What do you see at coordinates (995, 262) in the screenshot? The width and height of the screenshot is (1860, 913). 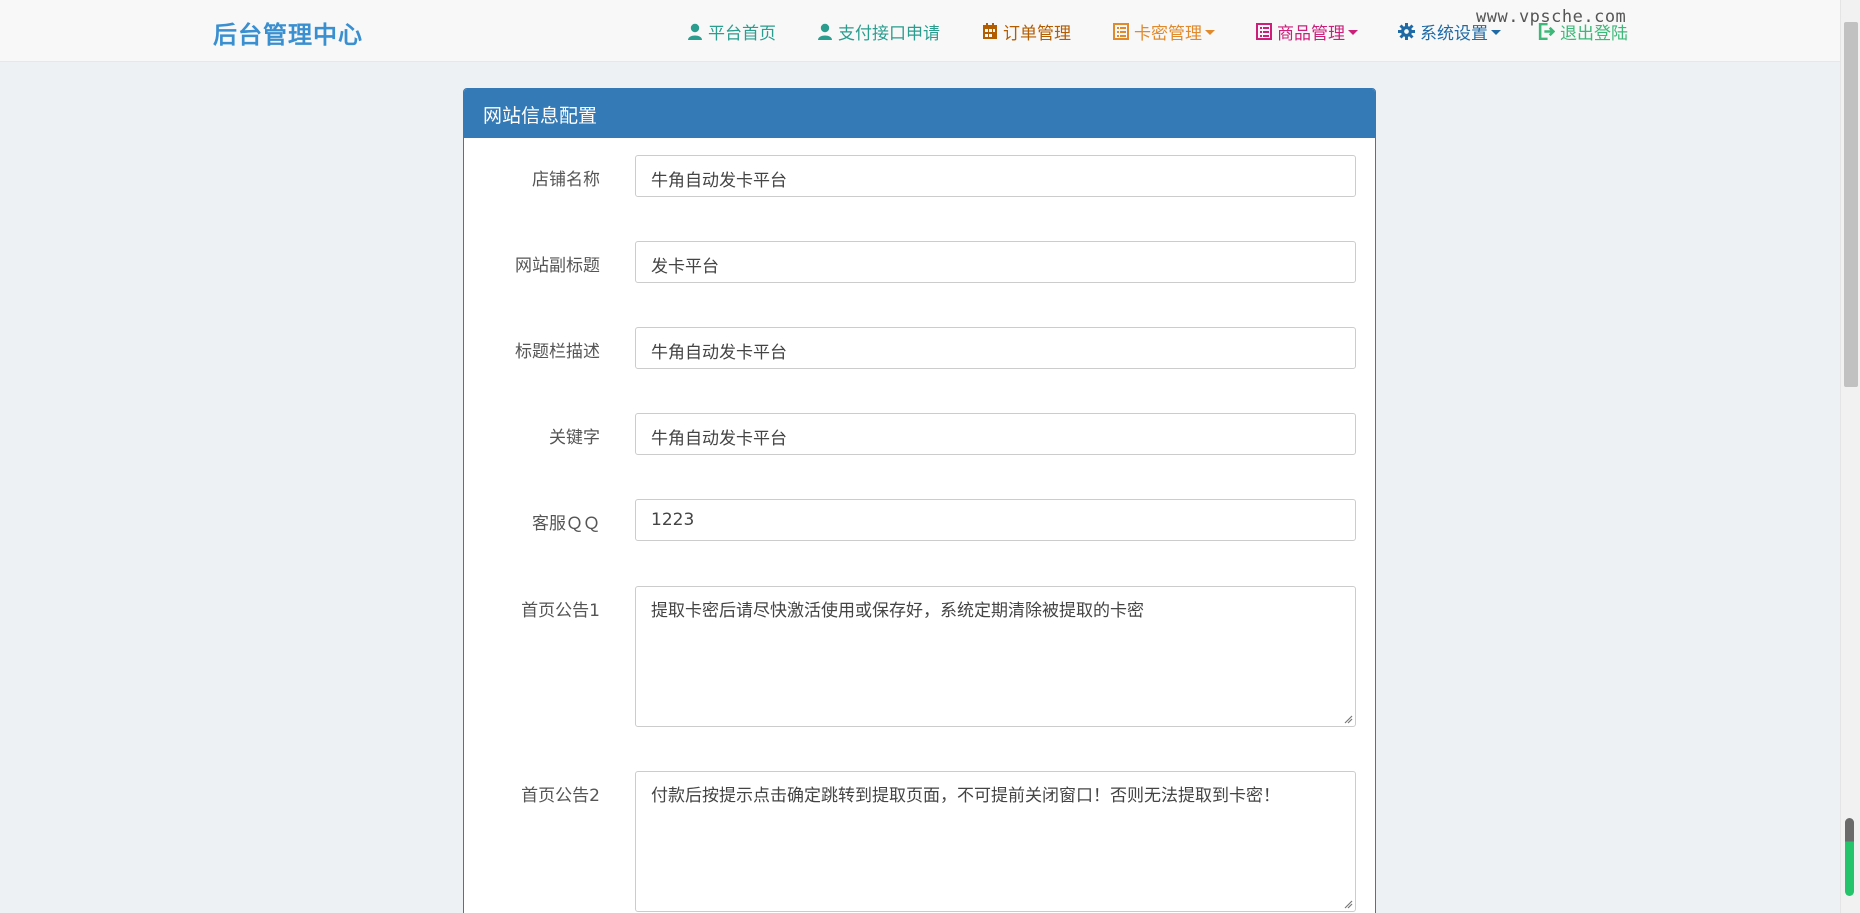 I see `subtitle-input: 发卡平台` at bounding box center [995, 262].